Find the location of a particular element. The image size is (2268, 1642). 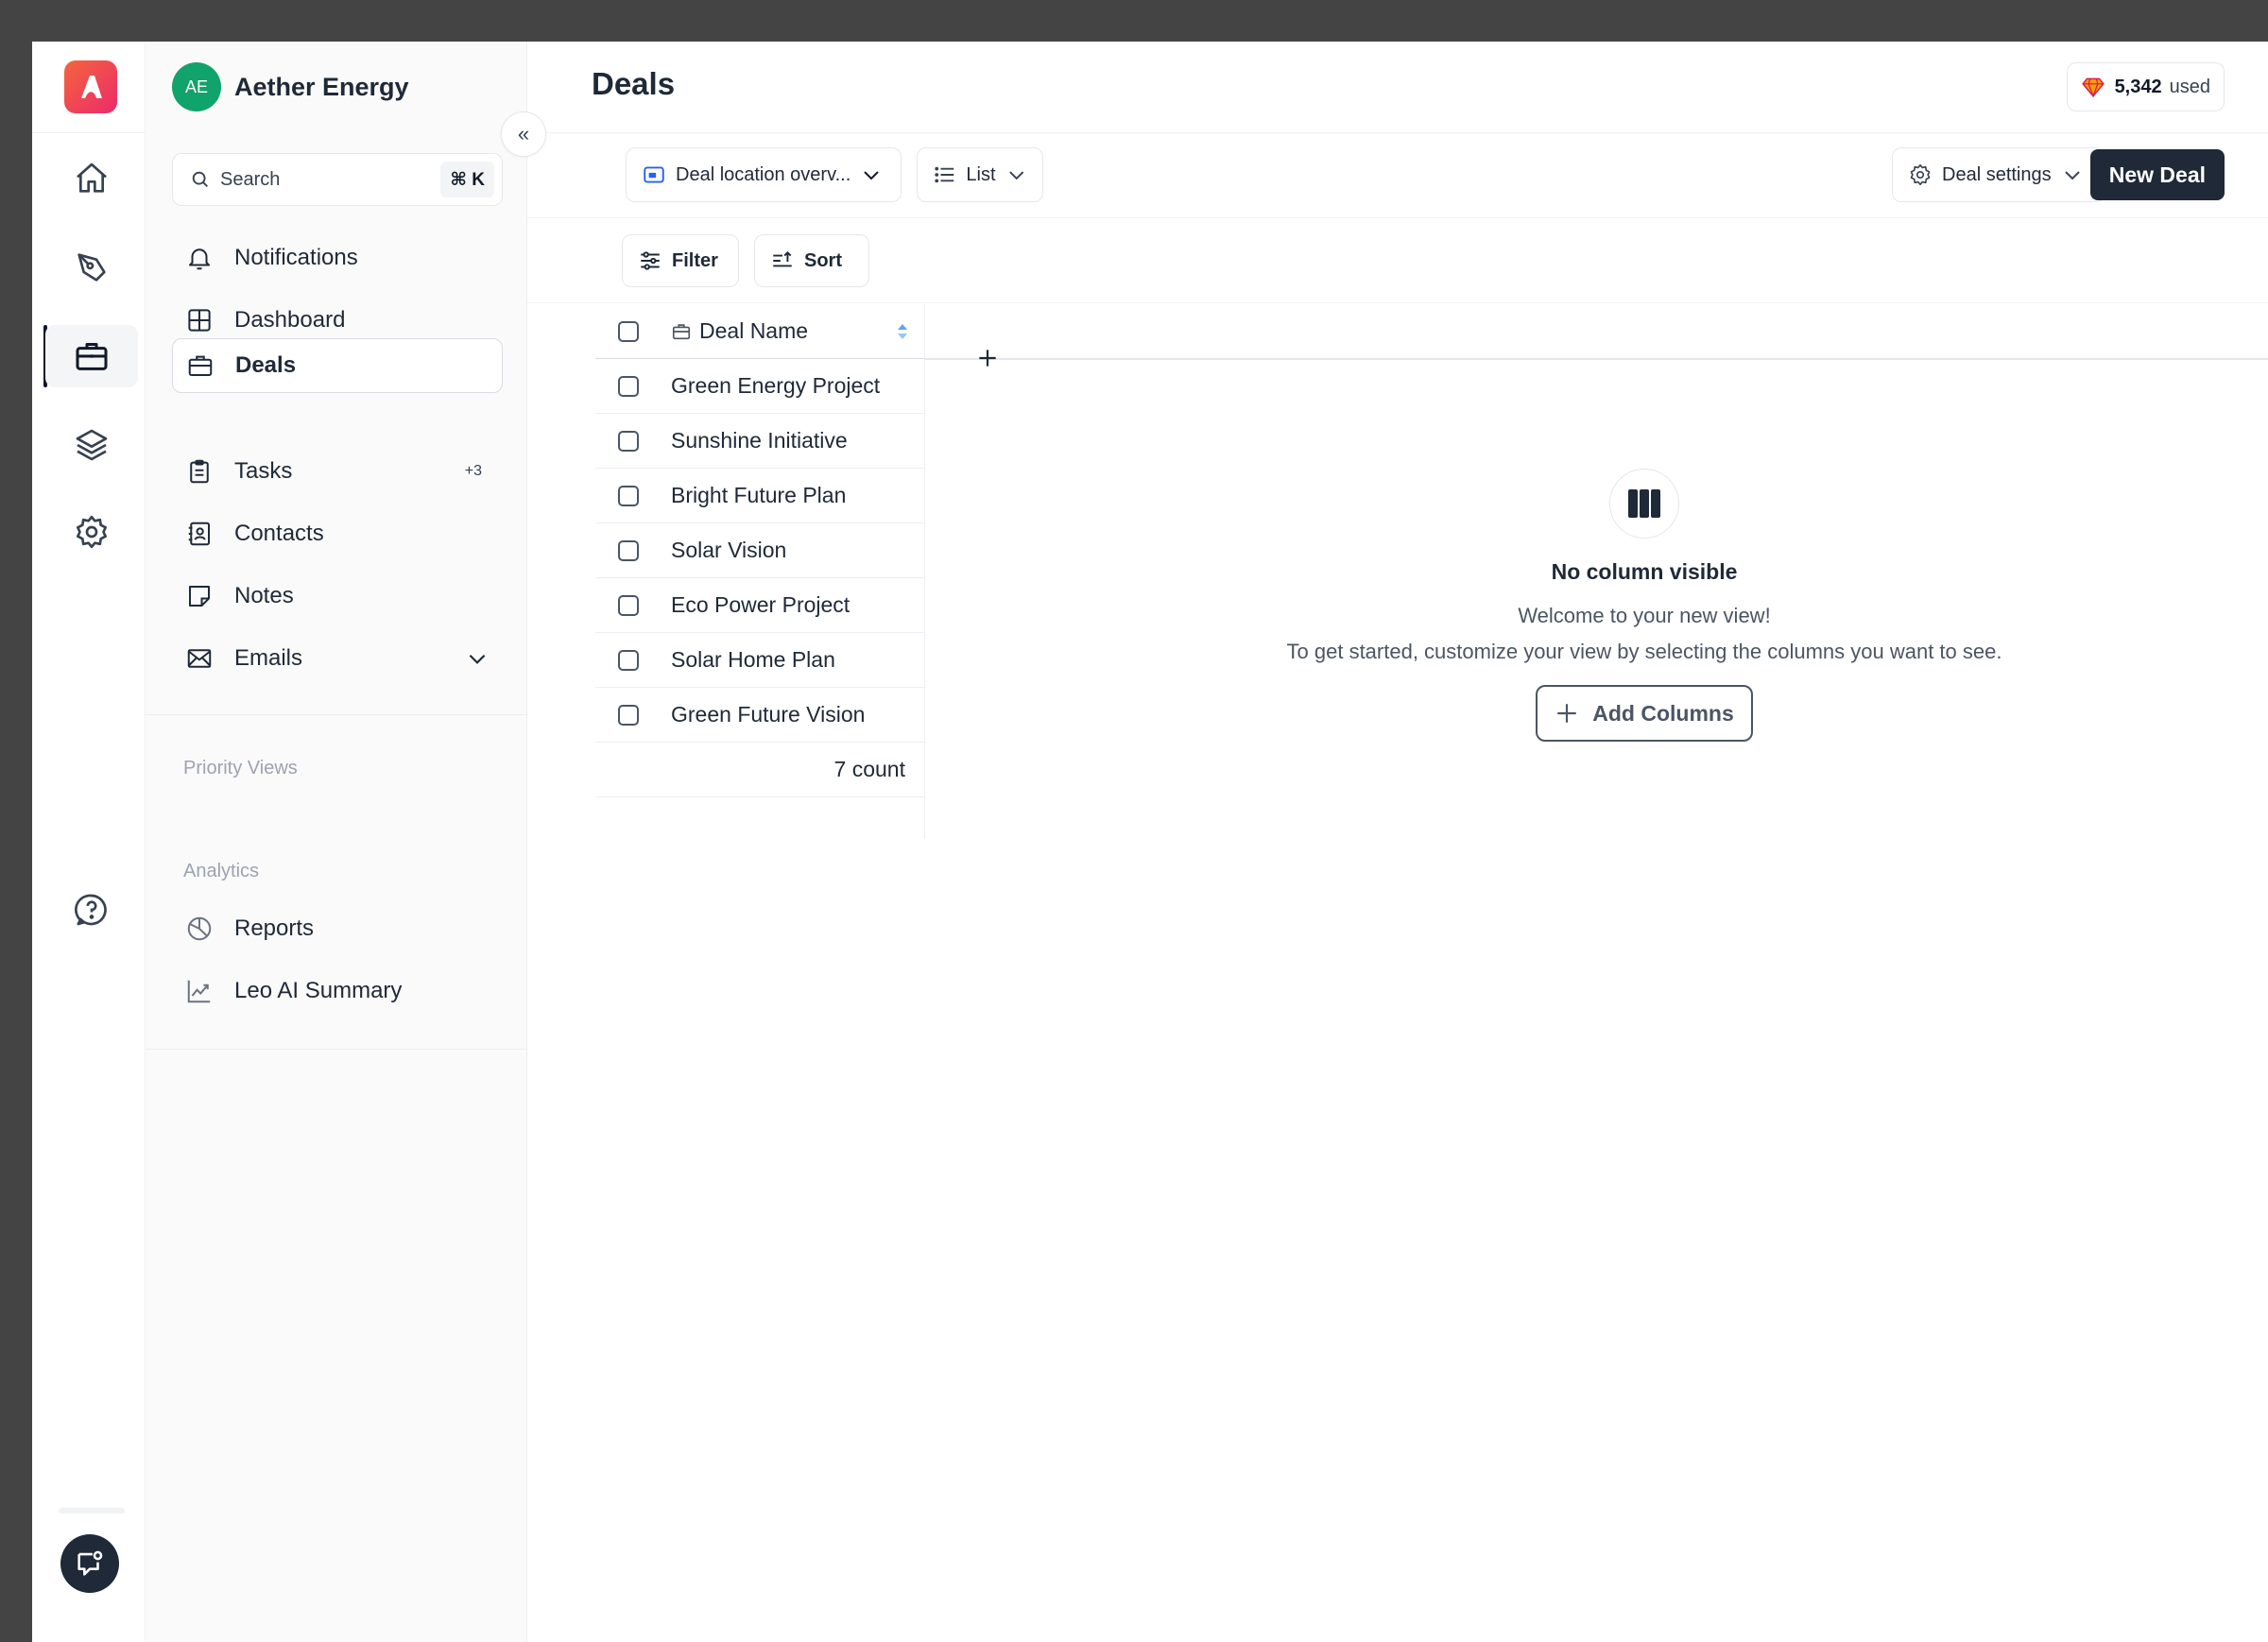

rail-bottom-divider is located at coordinates (92, 1511).